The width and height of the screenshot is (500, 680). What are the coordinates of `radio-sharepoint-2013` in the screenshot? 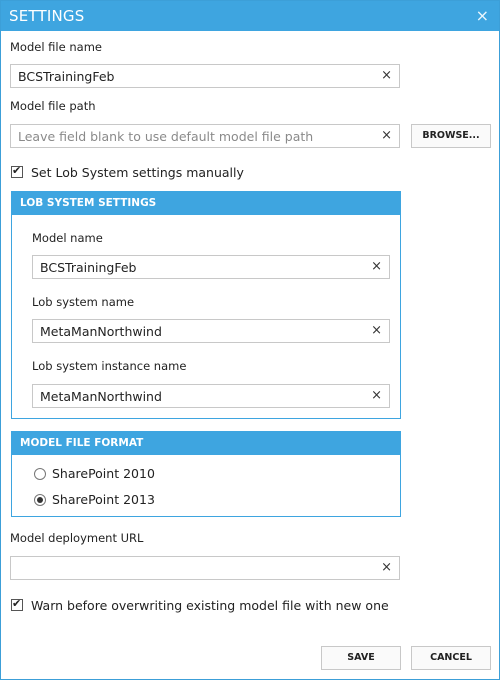 It's located at (40, 500).